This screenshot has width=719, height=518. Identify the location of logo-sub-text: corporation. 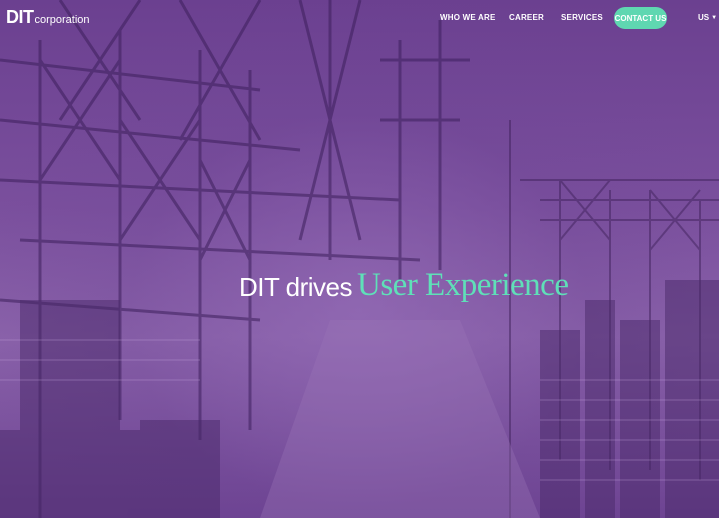
(62, 20).